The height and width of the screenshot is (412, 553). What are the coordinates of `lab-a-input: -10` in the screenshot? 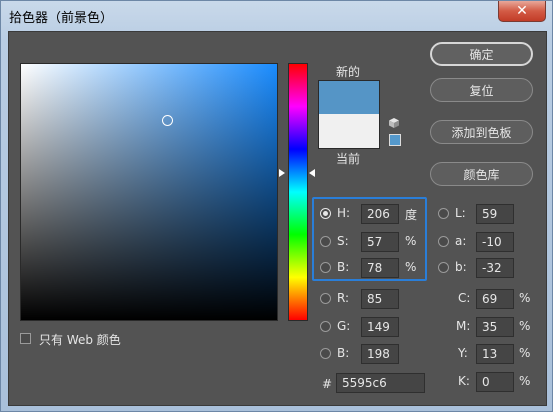 It's located at (495, 242).